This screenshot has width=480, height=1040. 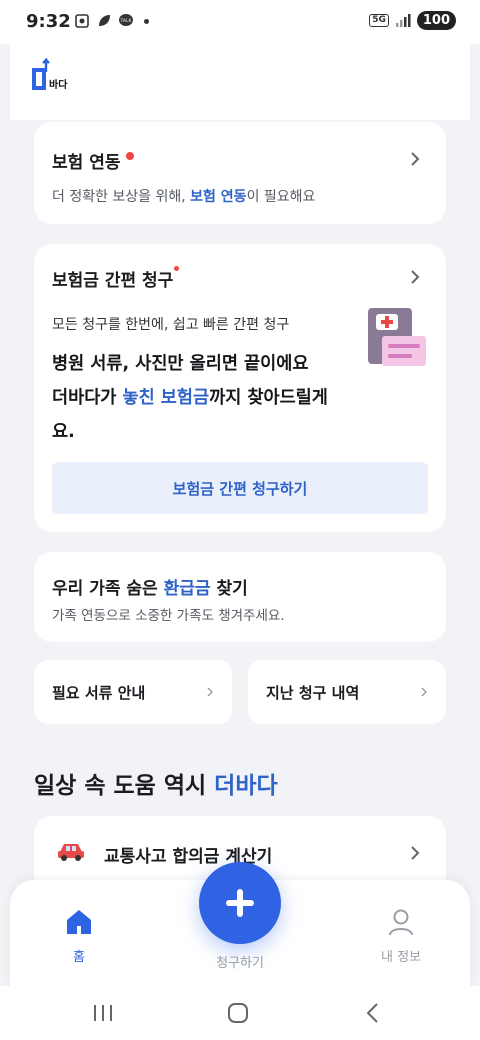 What do you see at coordinates (82, 21) in the screenshot?
I see `screenshot-icon` at bounding box center [82, 21].